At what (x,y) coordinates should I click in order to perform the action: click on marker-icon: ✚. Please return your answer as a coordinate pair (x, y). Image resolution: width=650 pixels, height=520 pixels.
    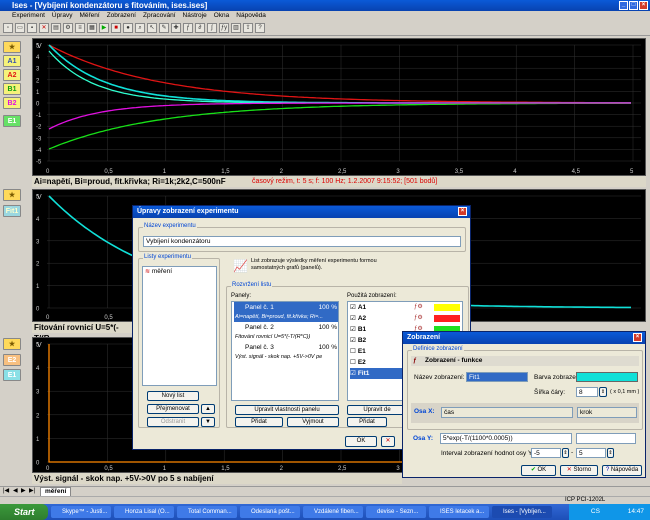
    Looking at the image, I should click on (176, 28).